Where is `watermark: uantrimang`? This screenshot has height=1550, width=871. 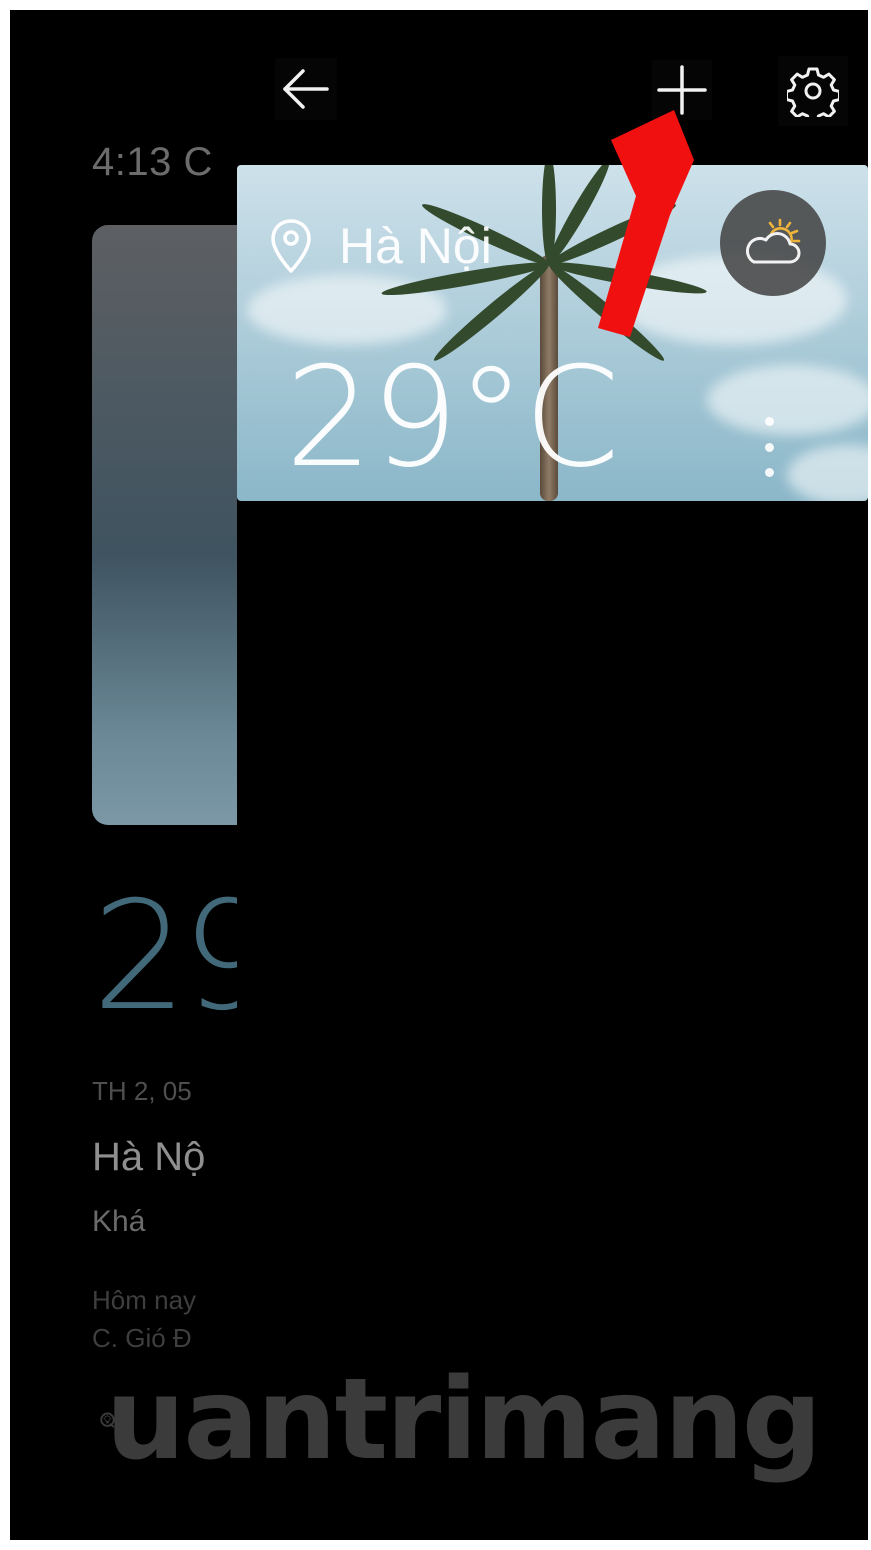
watermark: uantrimang is located at coordinates (461, 1420).